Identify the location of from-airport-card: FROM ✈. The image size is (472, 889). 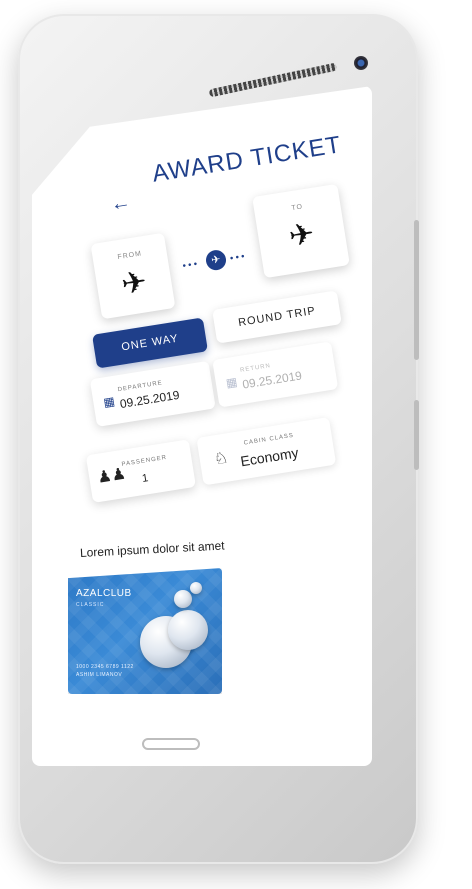
(133, 276).